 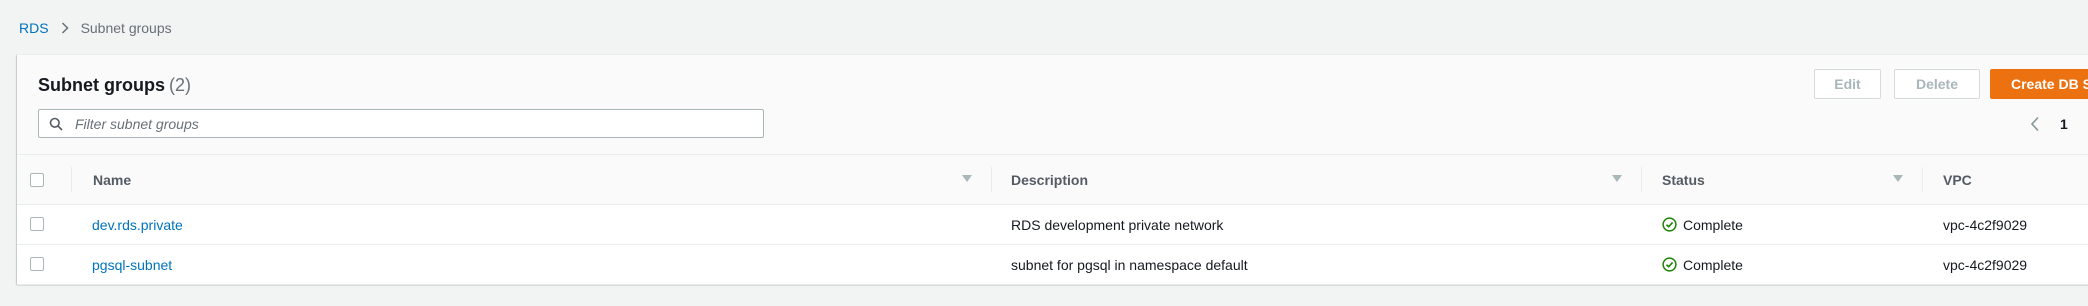 What do you see at coordinates (1129, 264) in the screenshot?
I see `subnet-group-description: subnet for pgsql in namespace default` at bounding box center [1129, 264].